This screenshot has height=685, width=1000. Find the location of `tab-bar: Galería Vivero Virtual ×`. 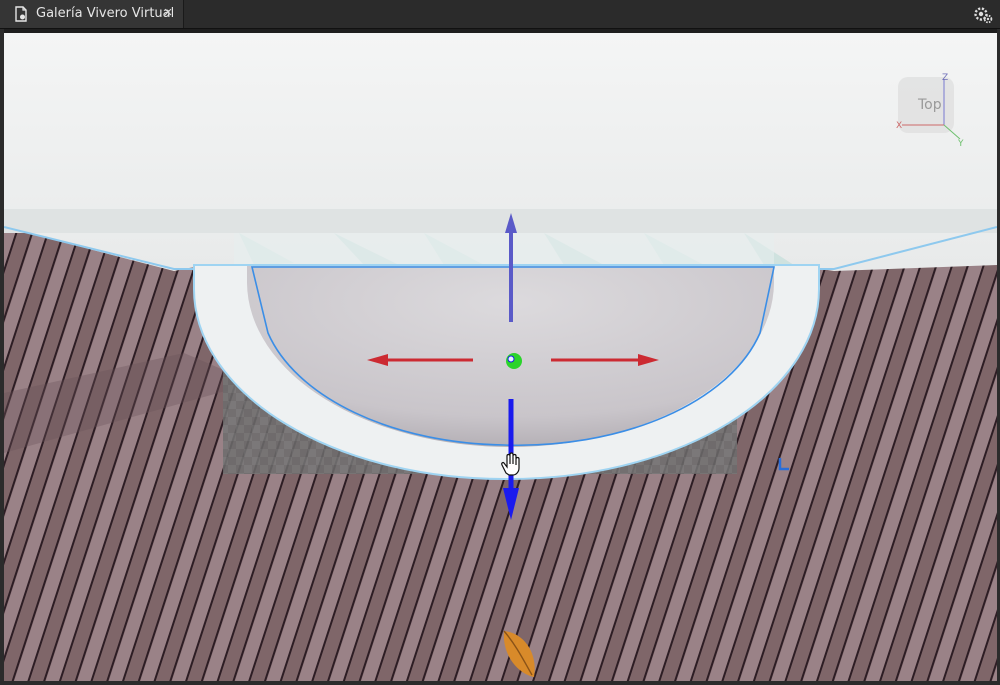

tab-bar: Galería Vivero Virtual × is located at coordinates (500, 14).